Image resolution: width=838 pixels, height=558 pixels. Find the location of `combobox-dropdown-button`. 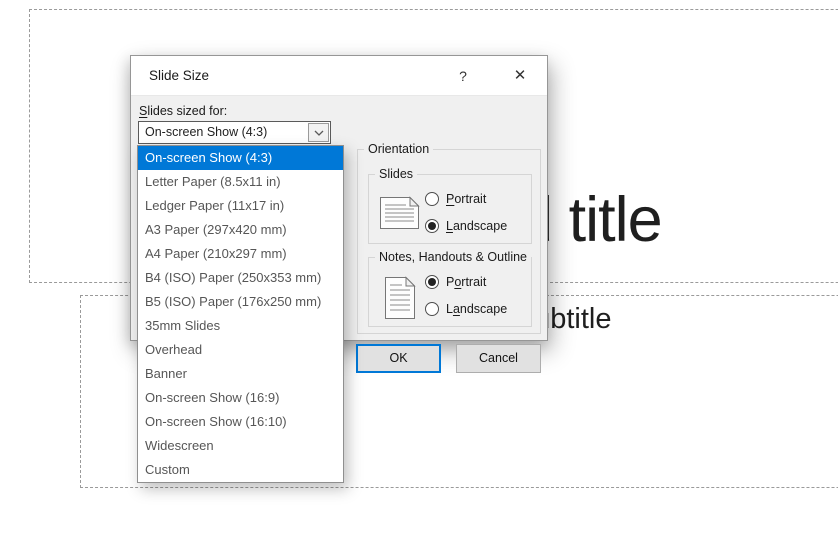

combobox-dropdown-button is located at coordinates (318, 132).